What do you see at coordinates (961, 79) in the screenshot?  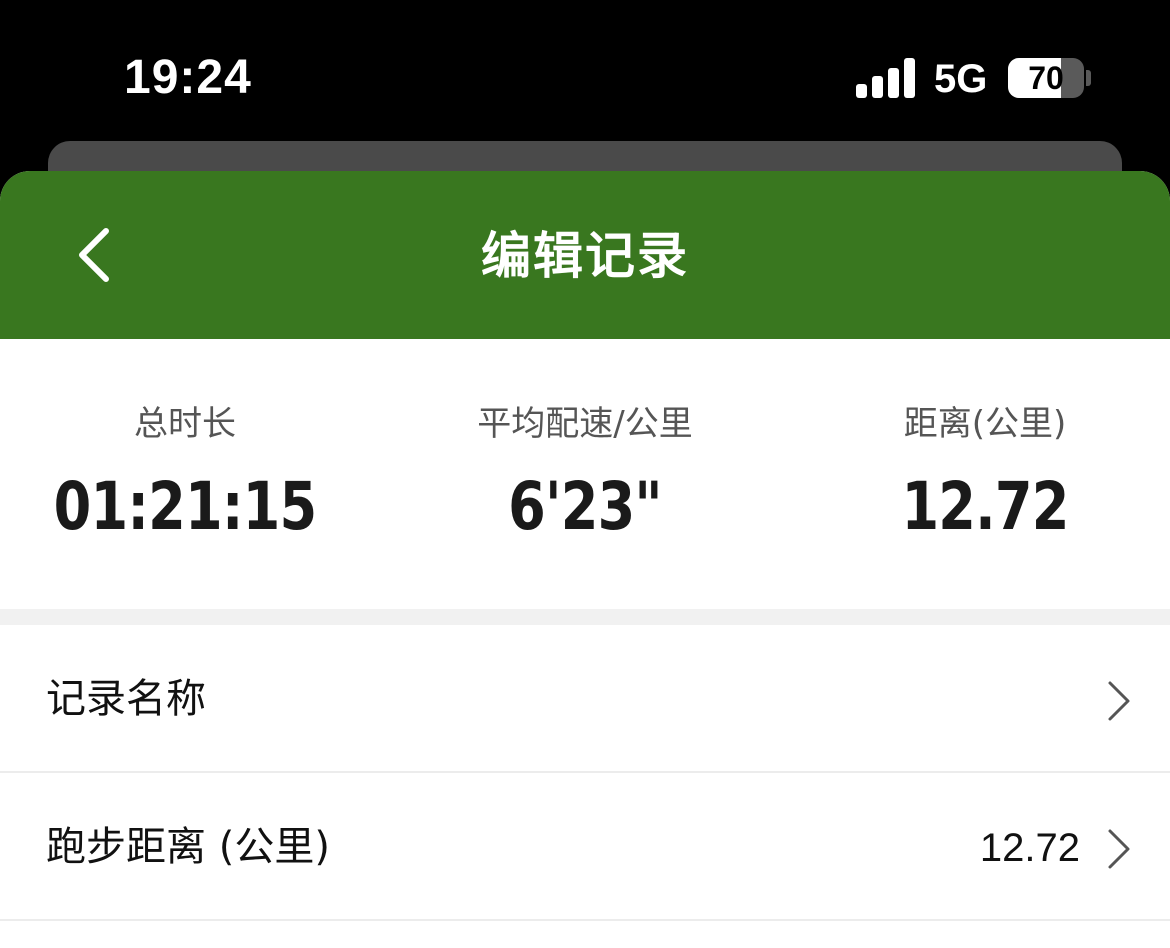 I see `network-type: 5G` at bounding box center [961, 79].